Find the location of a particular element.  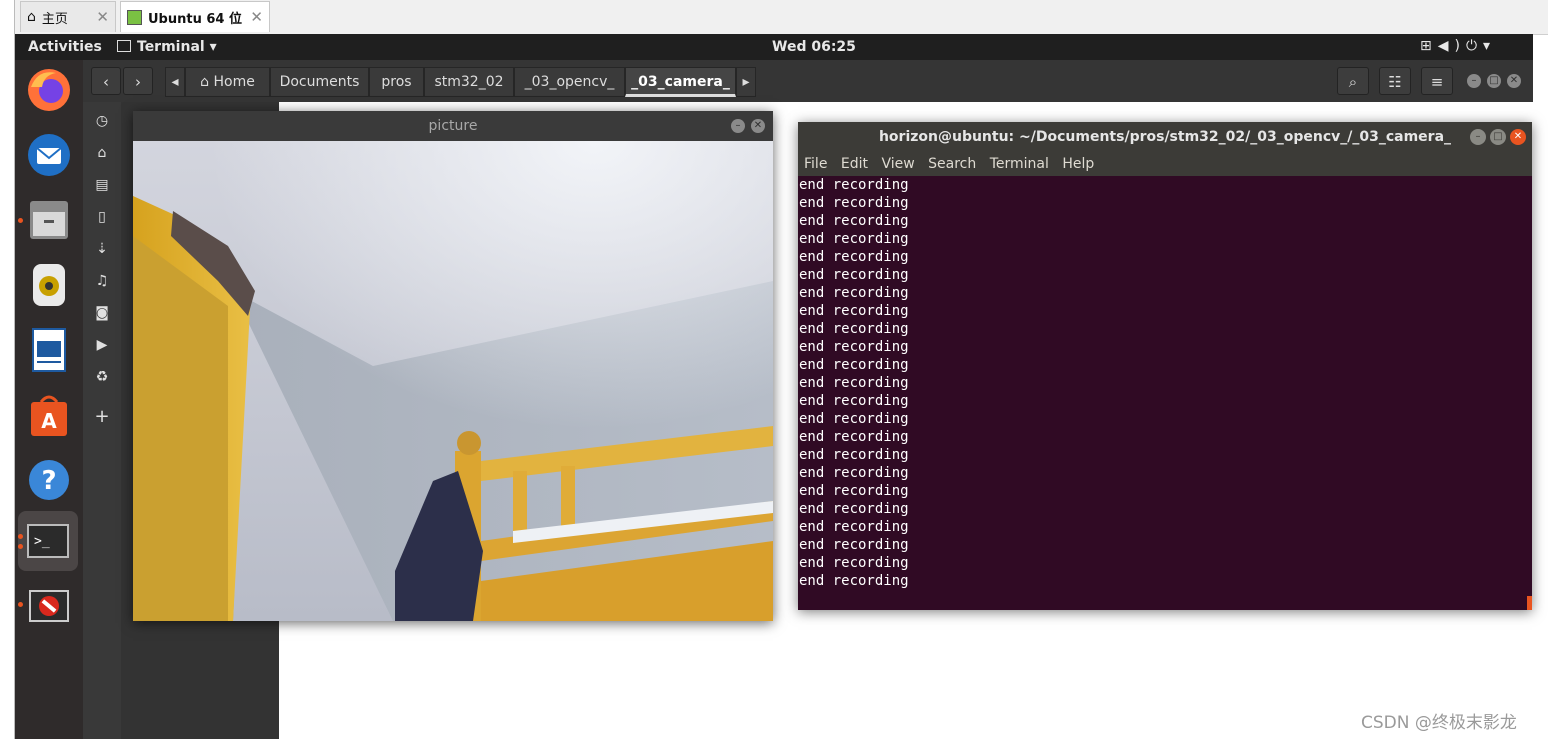

writer-icon is located at coordinates (49, 350).